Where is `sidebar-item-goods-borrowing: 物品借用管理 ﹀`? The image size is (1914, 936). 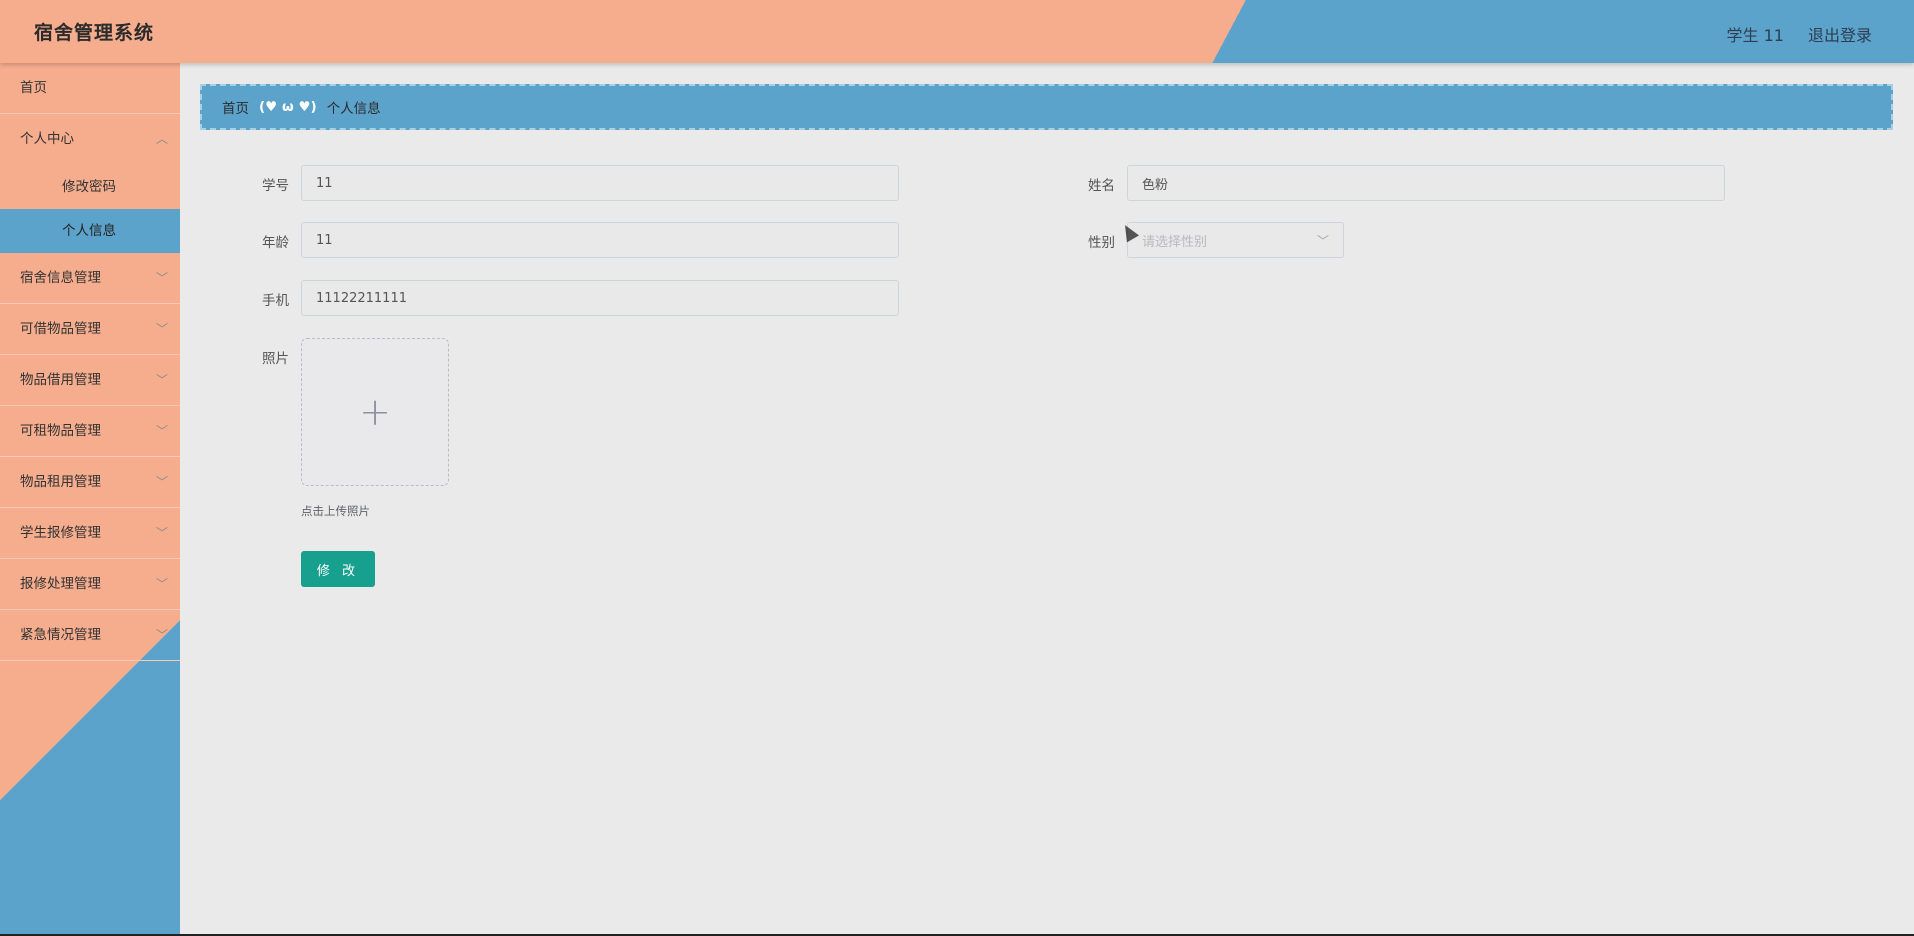
sidebar-item-goods-borrowing: 物品借用管理 ﹀ is located at coordinates (90, 380).